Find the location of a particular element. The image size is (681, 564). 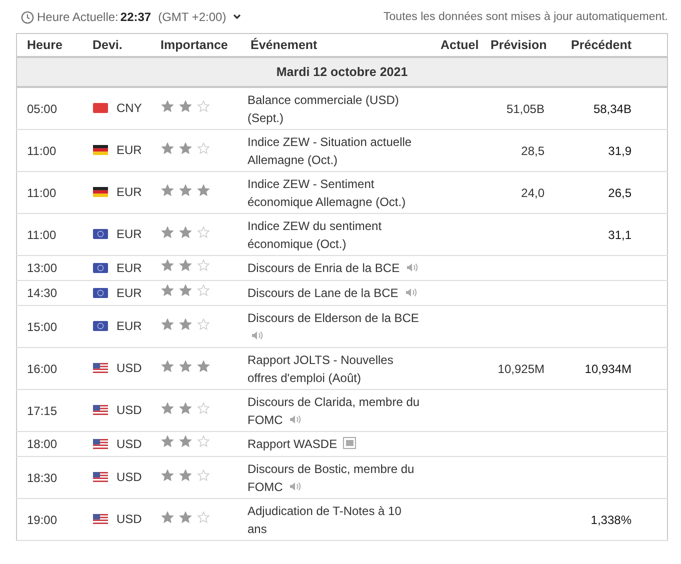

previous-value: 31,9 is located at coordinates (620, 151).